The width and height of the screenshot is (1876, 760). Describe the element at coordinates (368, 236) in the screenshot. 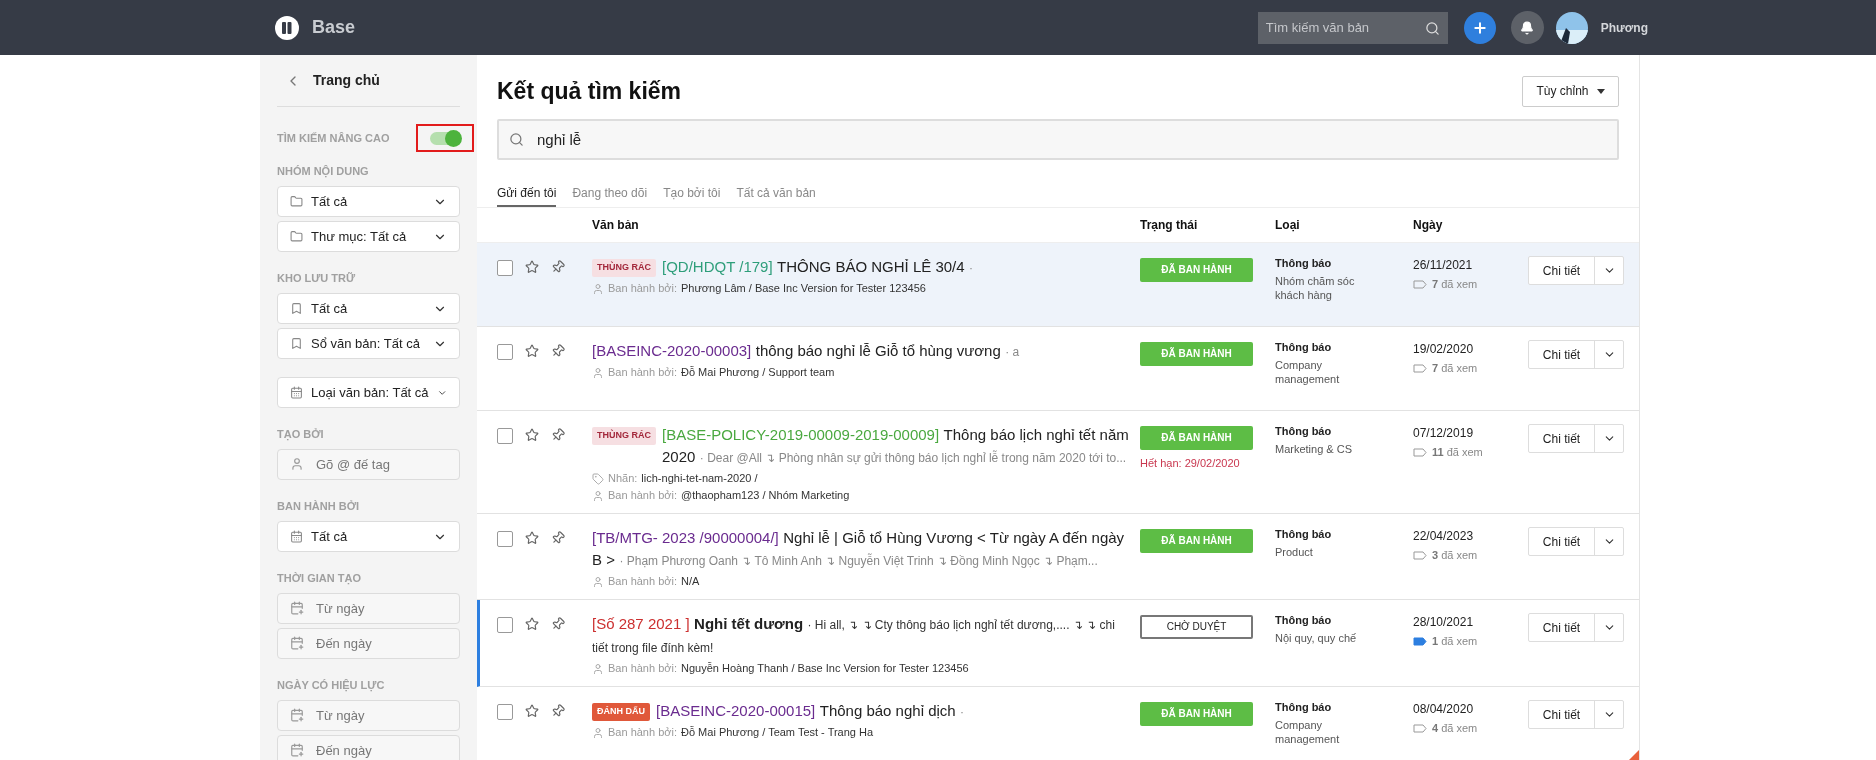

I see `select-dropdown: Thư mục: Tất cả` at that location.